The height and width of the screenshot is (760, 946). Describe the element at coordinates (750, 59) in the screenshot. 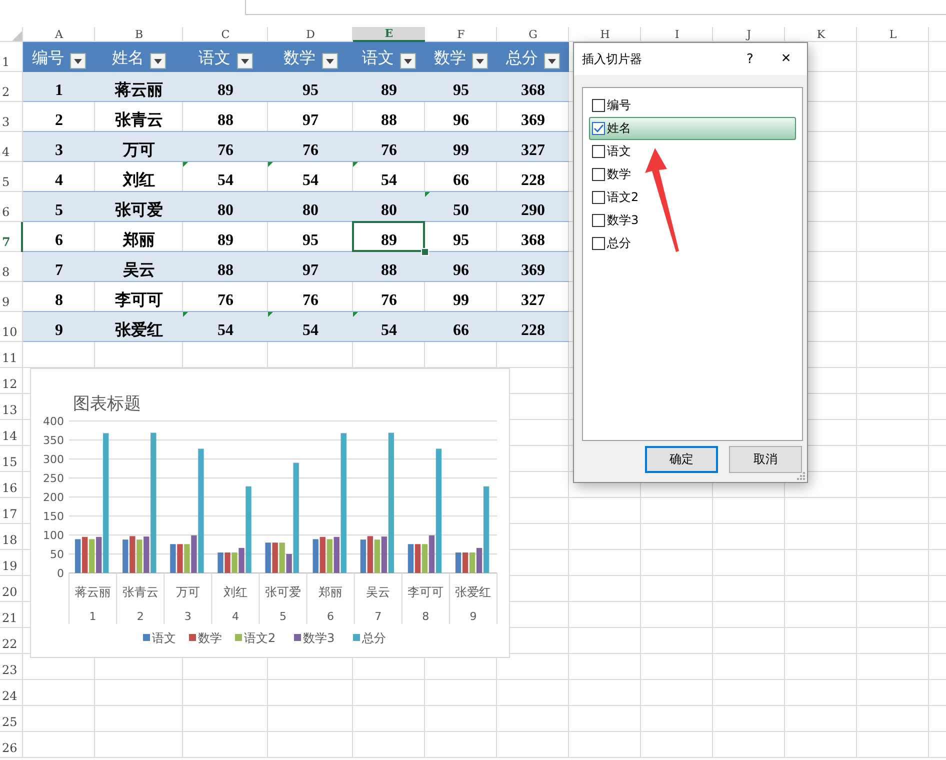

I see `help-button: ?` at that location.